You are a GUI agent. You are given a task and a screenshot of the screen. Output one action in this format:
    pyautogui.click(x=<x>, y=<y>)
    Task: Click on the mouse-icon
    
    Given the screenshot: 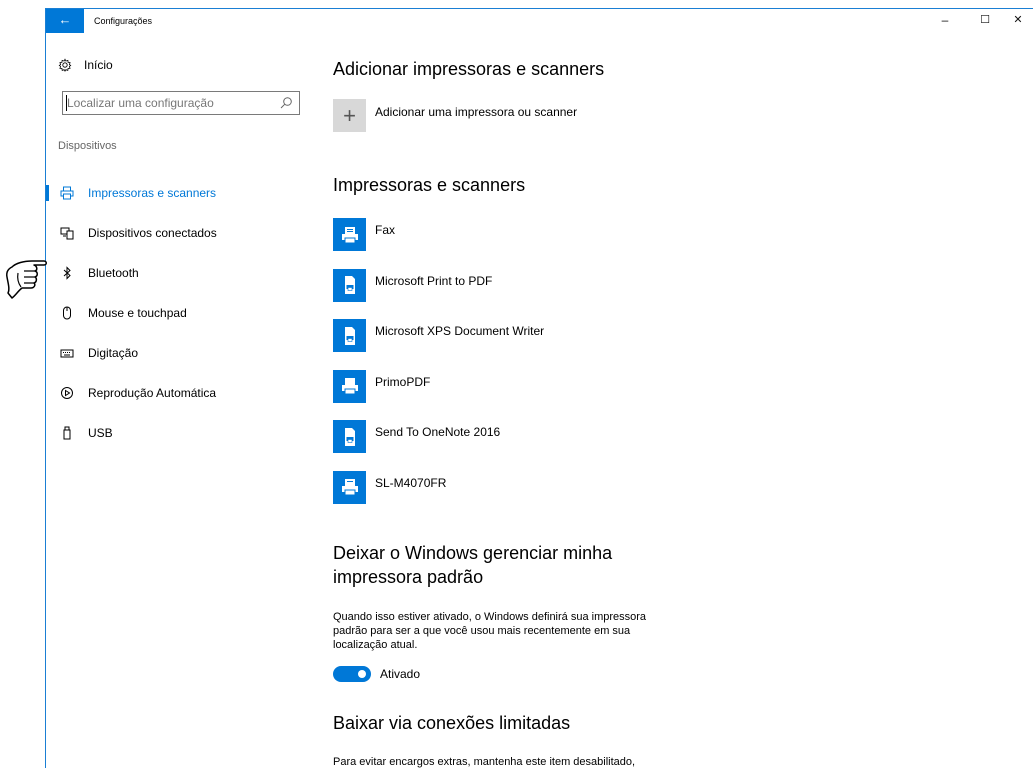 What is the action you would take?
    pyautogui.click(x=67, y=313)
    